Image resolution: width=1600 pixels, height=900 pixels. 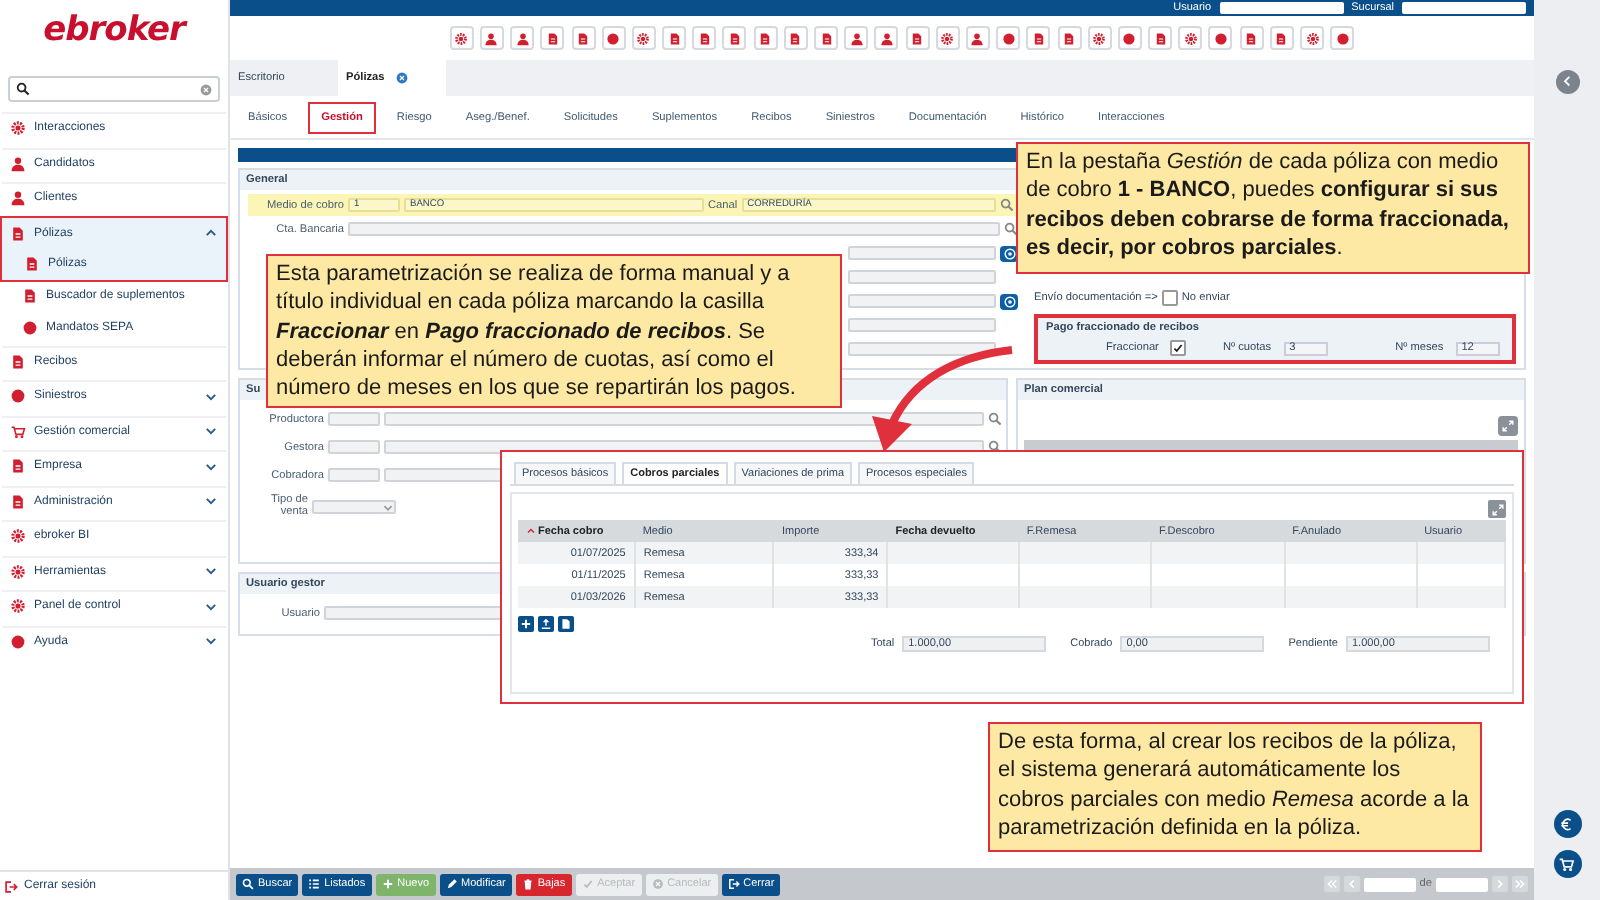 What do you see at coordinates (1567, 82) in the screenshot?
I see `collapse-button` at bounding box center [1567, 82].